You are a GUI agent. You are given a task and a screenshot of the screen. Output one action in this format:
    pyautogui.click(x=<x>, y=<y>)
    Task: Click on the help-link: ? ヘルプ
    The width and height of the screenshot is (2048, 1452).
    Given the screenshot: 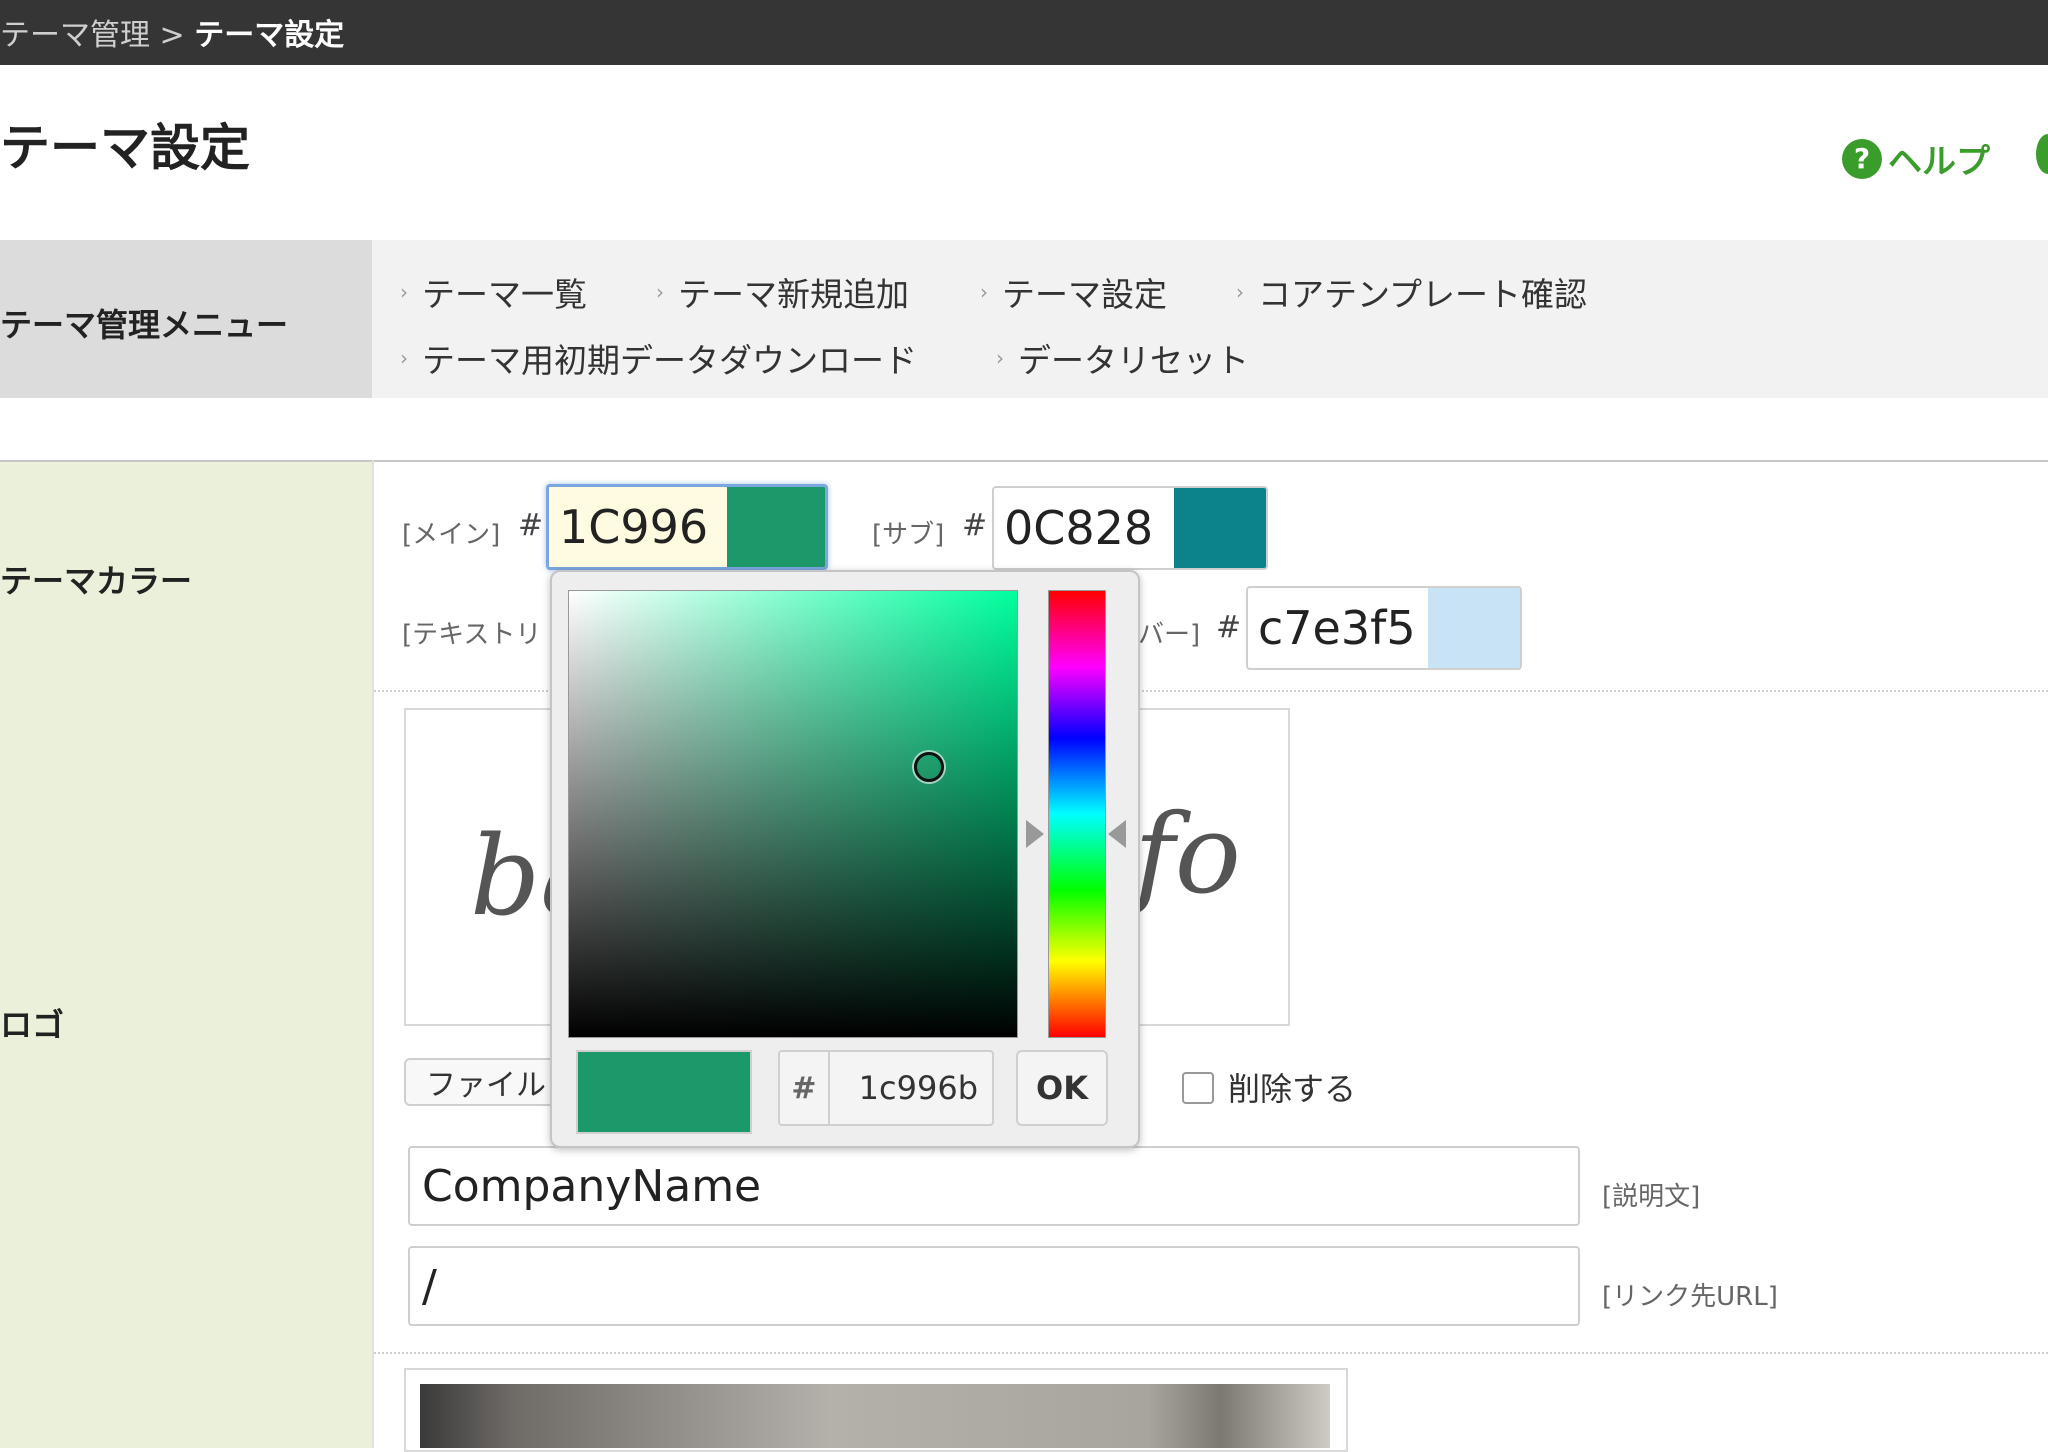 What is the action you would take?
    pyautogui.click(x=1916, y=158)
    